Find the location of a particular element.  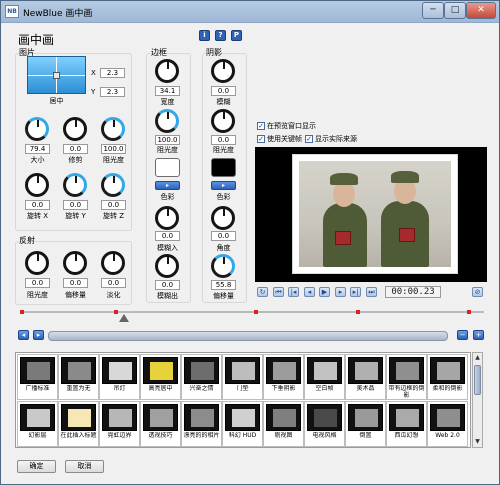

blur-in-value: 0.0 is located at coordinates (167, 236).